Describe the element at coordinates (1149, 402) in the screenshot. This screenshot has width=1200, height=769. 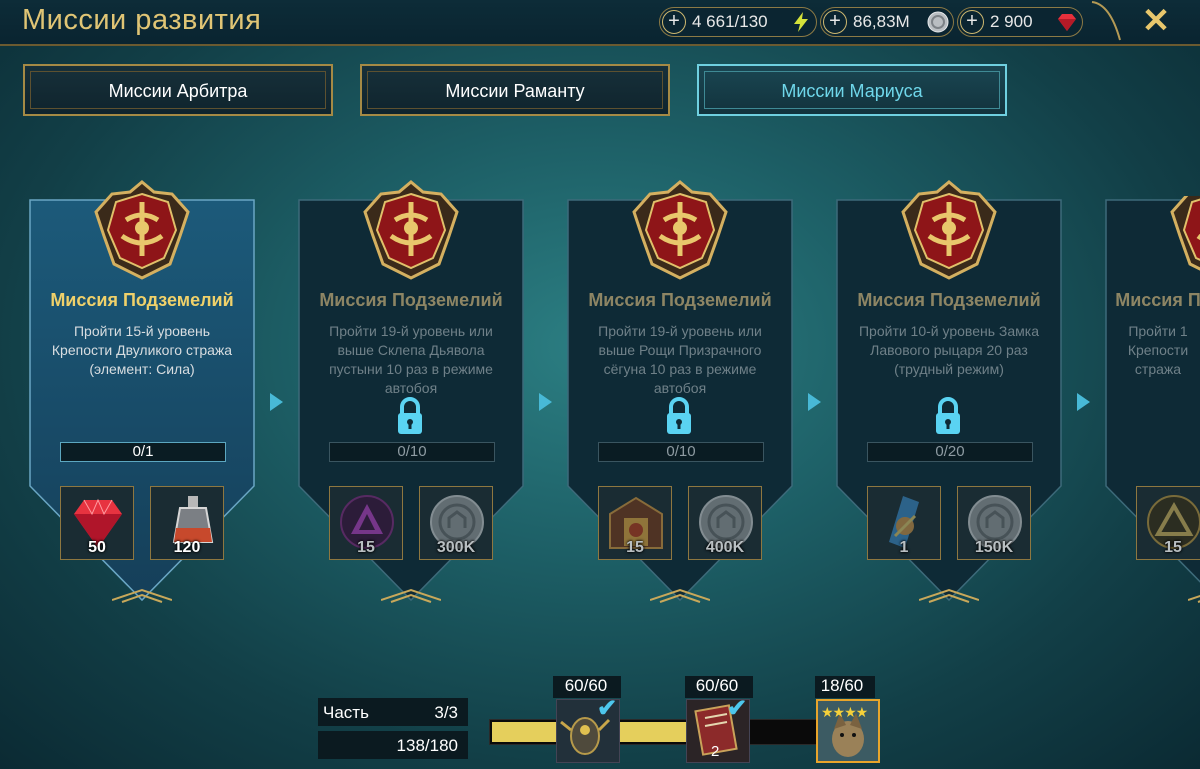
I see `mission-card: Миссия П Пройти 1 Крепости стража 15` at that location.